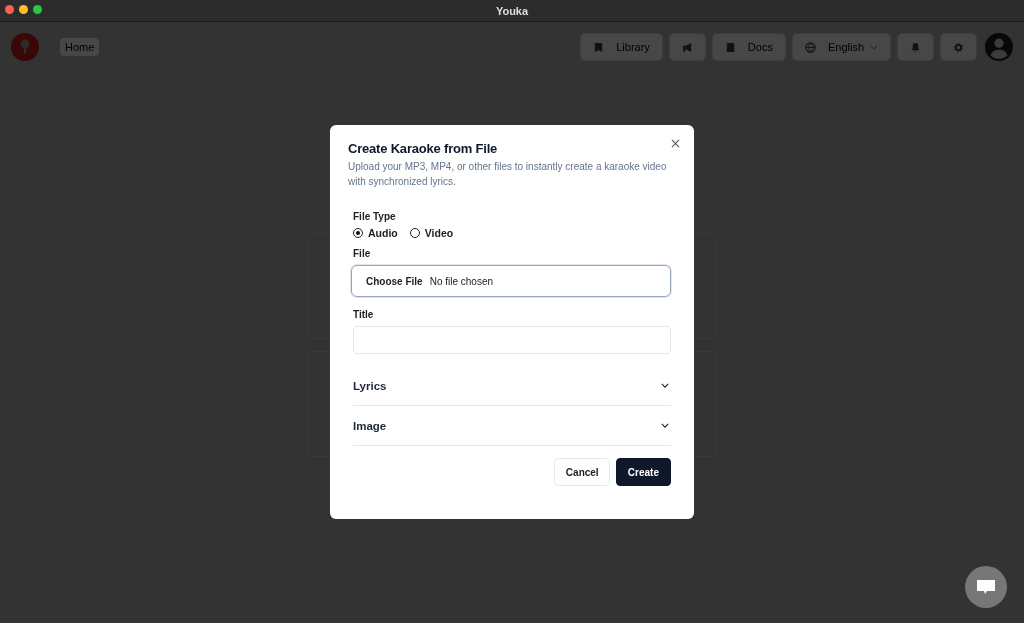 The image size is (1024, 623). Describe the element at coordinates (581, 472) in the screenshot. I see `cancel-button: Cancel` at that location.